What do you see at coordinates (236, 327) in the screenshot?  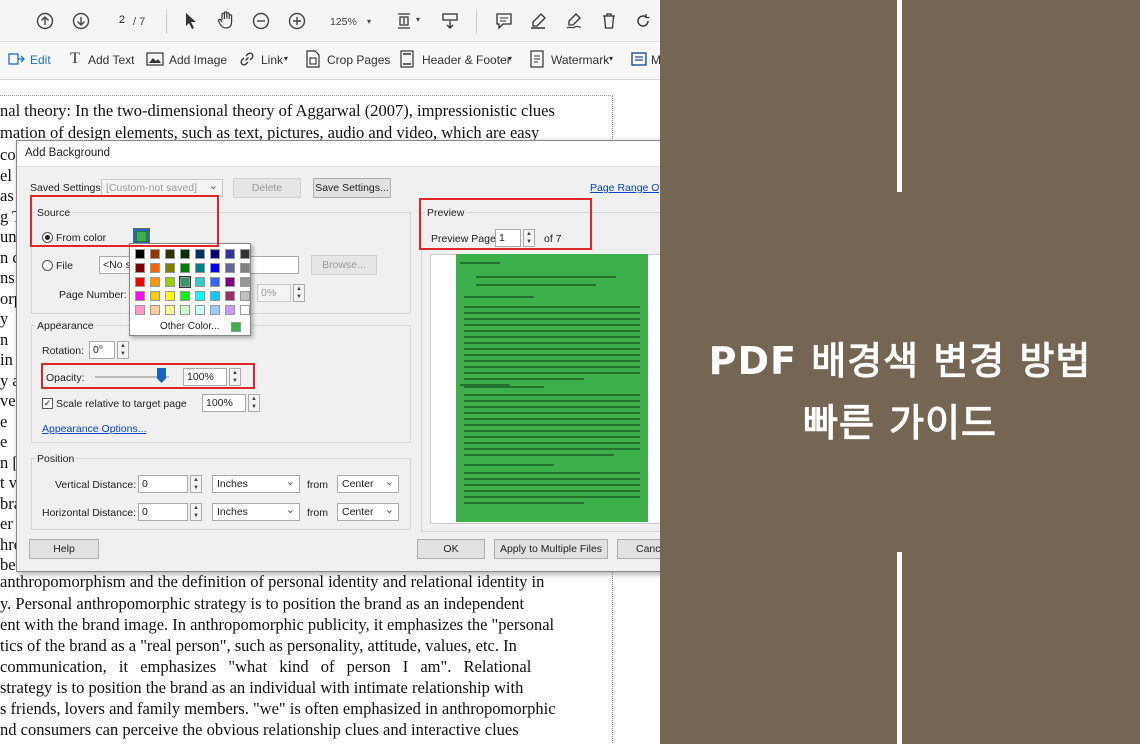 I see `other-color-swatch` at bounding box center [236, 327].